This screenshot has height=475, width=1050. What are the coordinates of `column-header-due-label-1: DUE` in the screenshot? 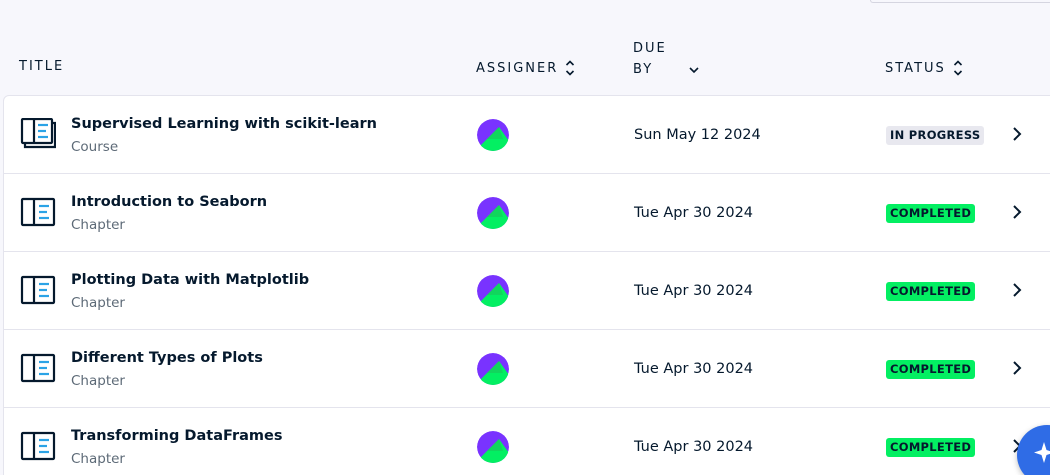 It's located at (650, 48).